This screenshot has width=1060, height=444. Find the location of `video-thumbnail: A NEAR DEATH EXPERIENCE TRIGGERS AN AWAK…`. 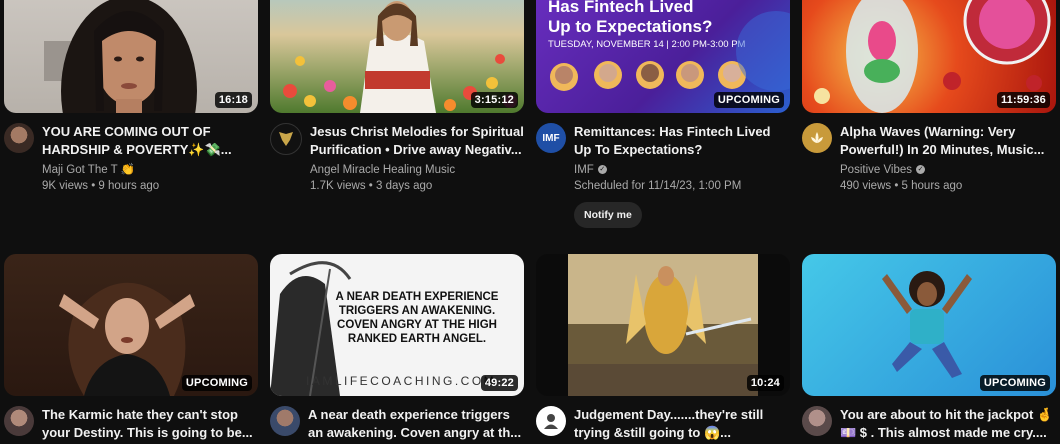

video-thumbnail: A NEAR DEATH EXPERIENCE TRIGGERS AN AWAK… is located at coordinates (397, 325).